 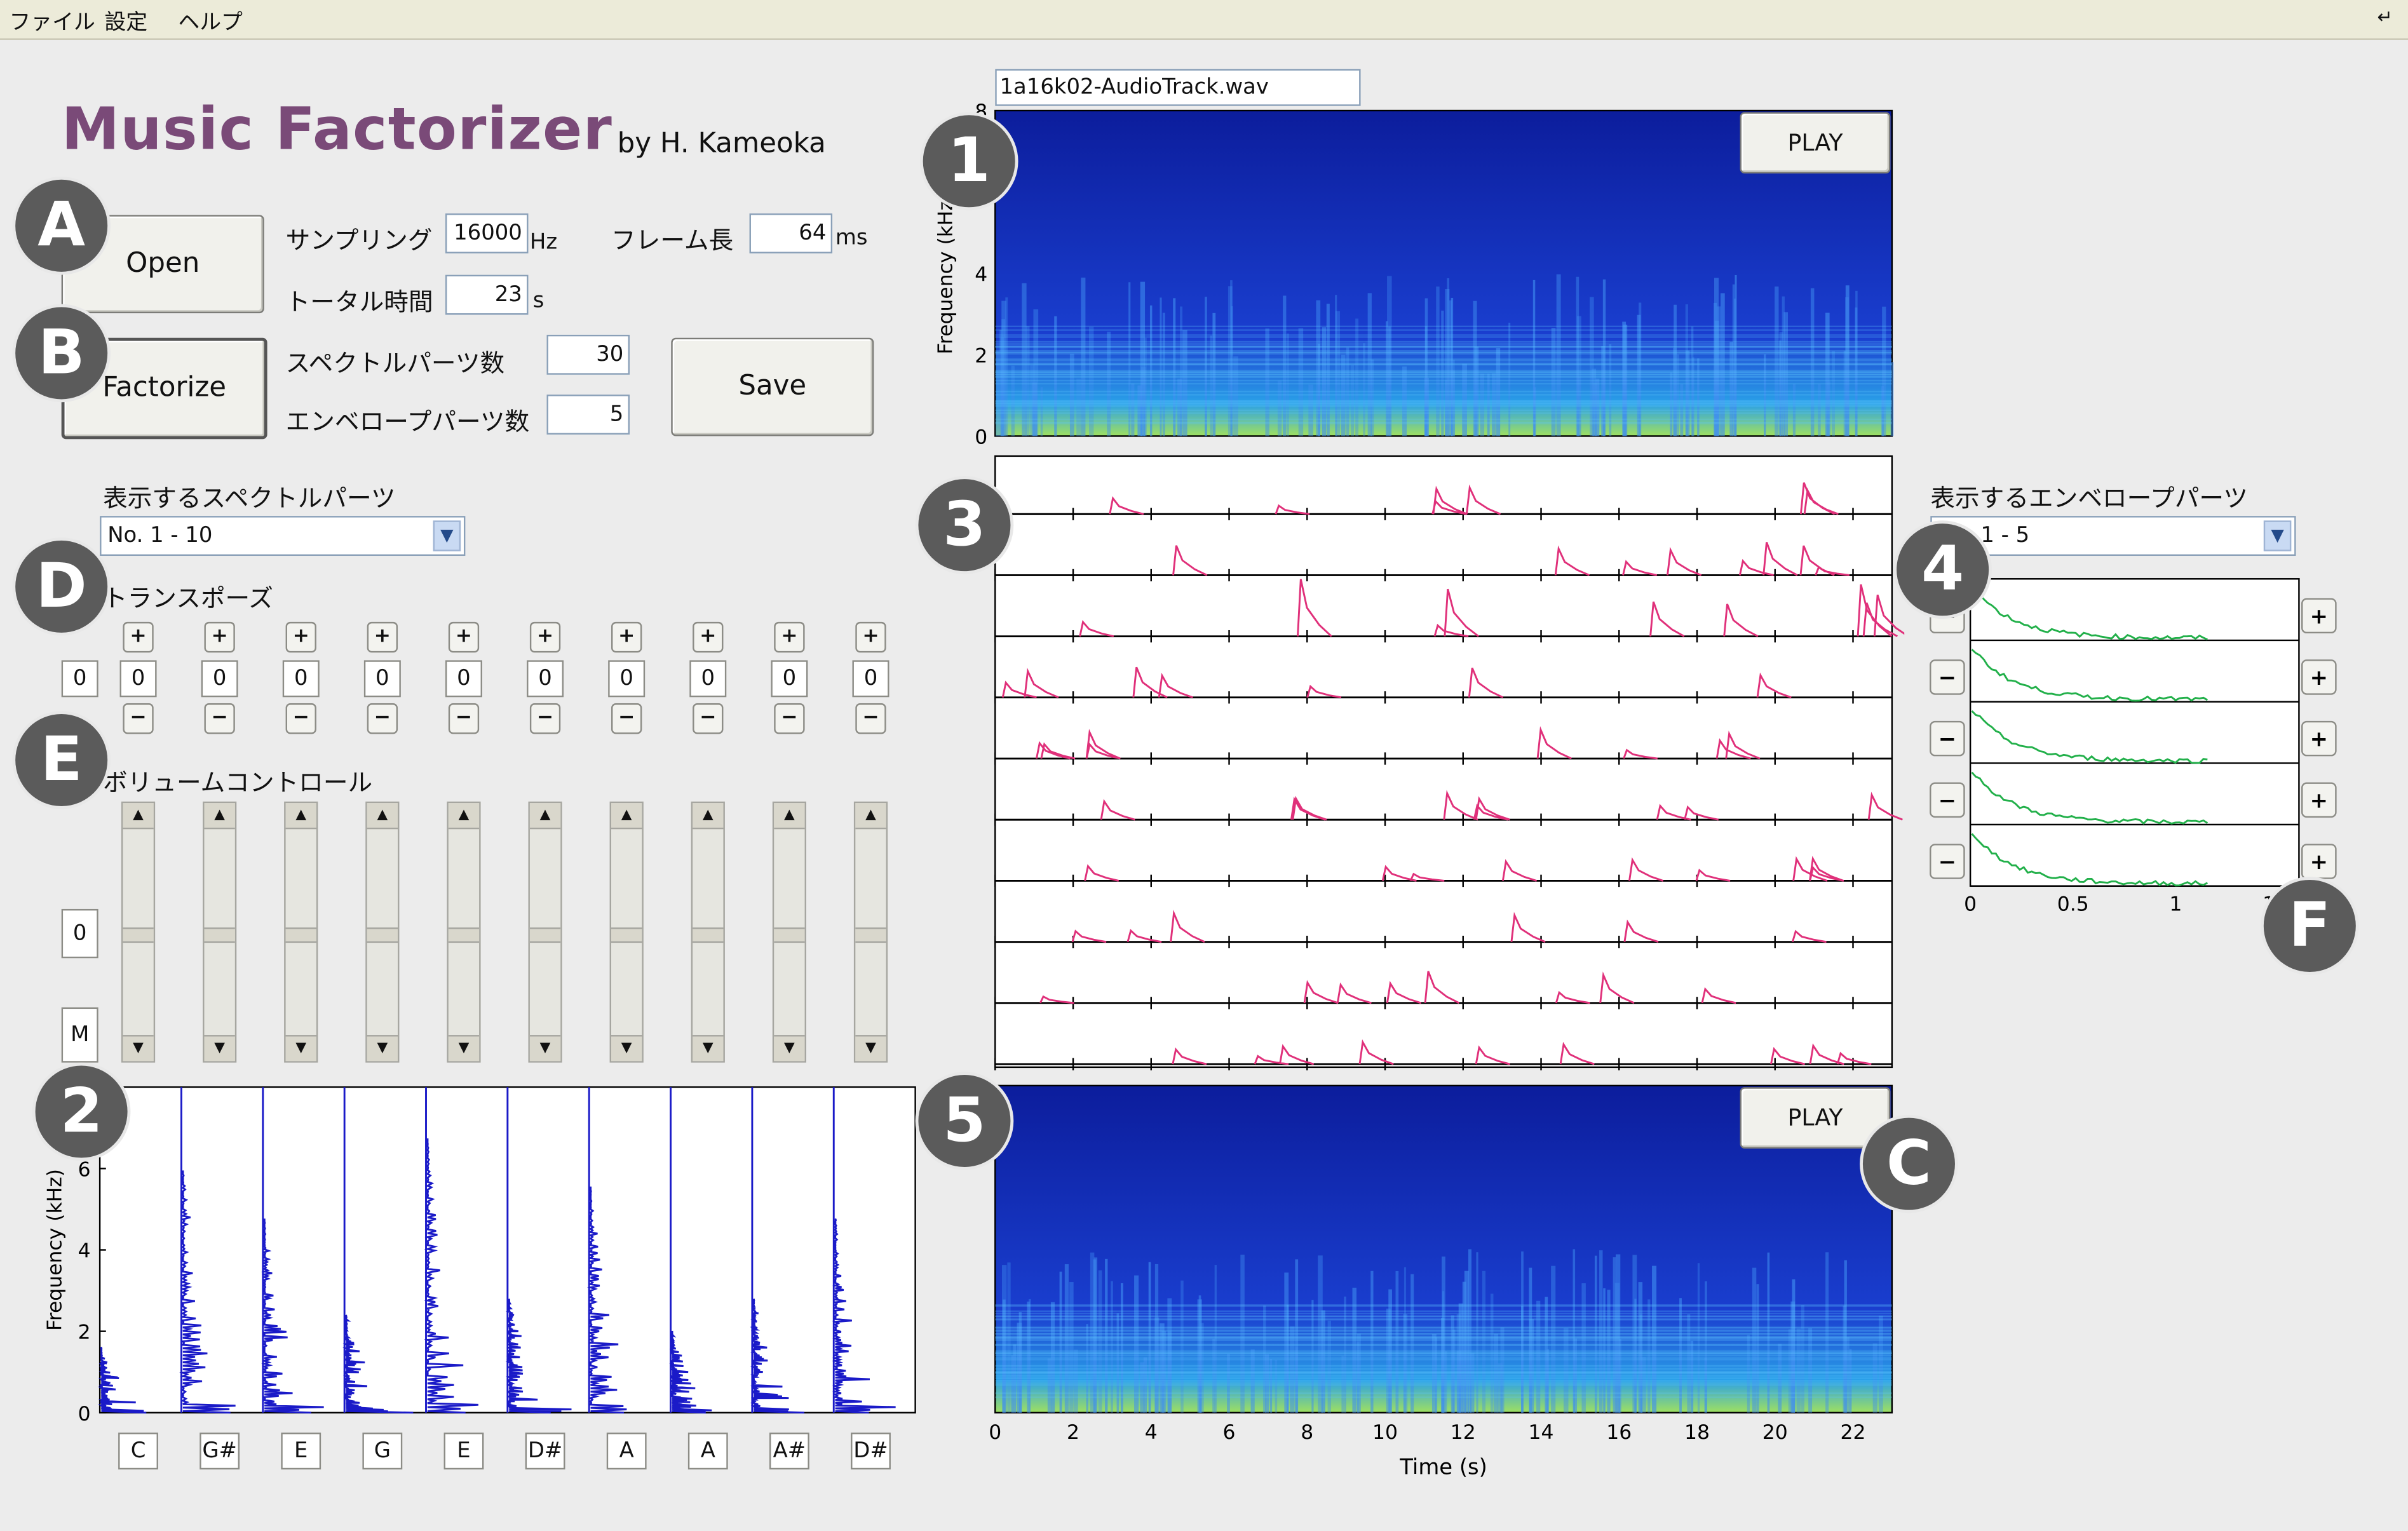 What do you see at coordinates (487, 233) in the screenshot?
I see `sampling-field: 16000` at bounding box center [487, 233].